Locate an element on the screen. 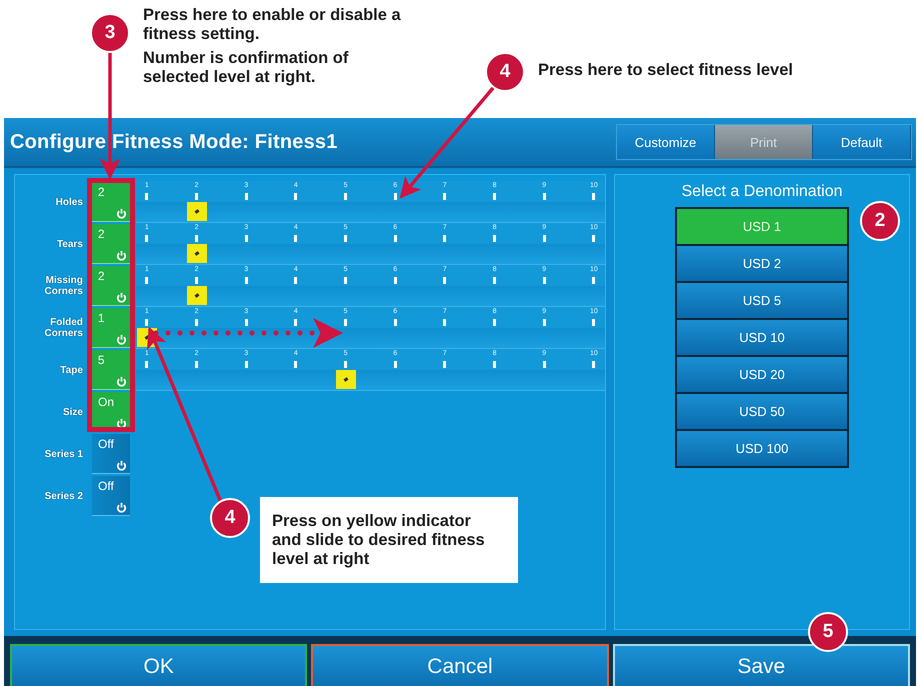 The height and width of the screenshot is (686, 918). callout-text: Press on yellow indicator and slide to desired fitness level at right is located at coordinates (379, 540).